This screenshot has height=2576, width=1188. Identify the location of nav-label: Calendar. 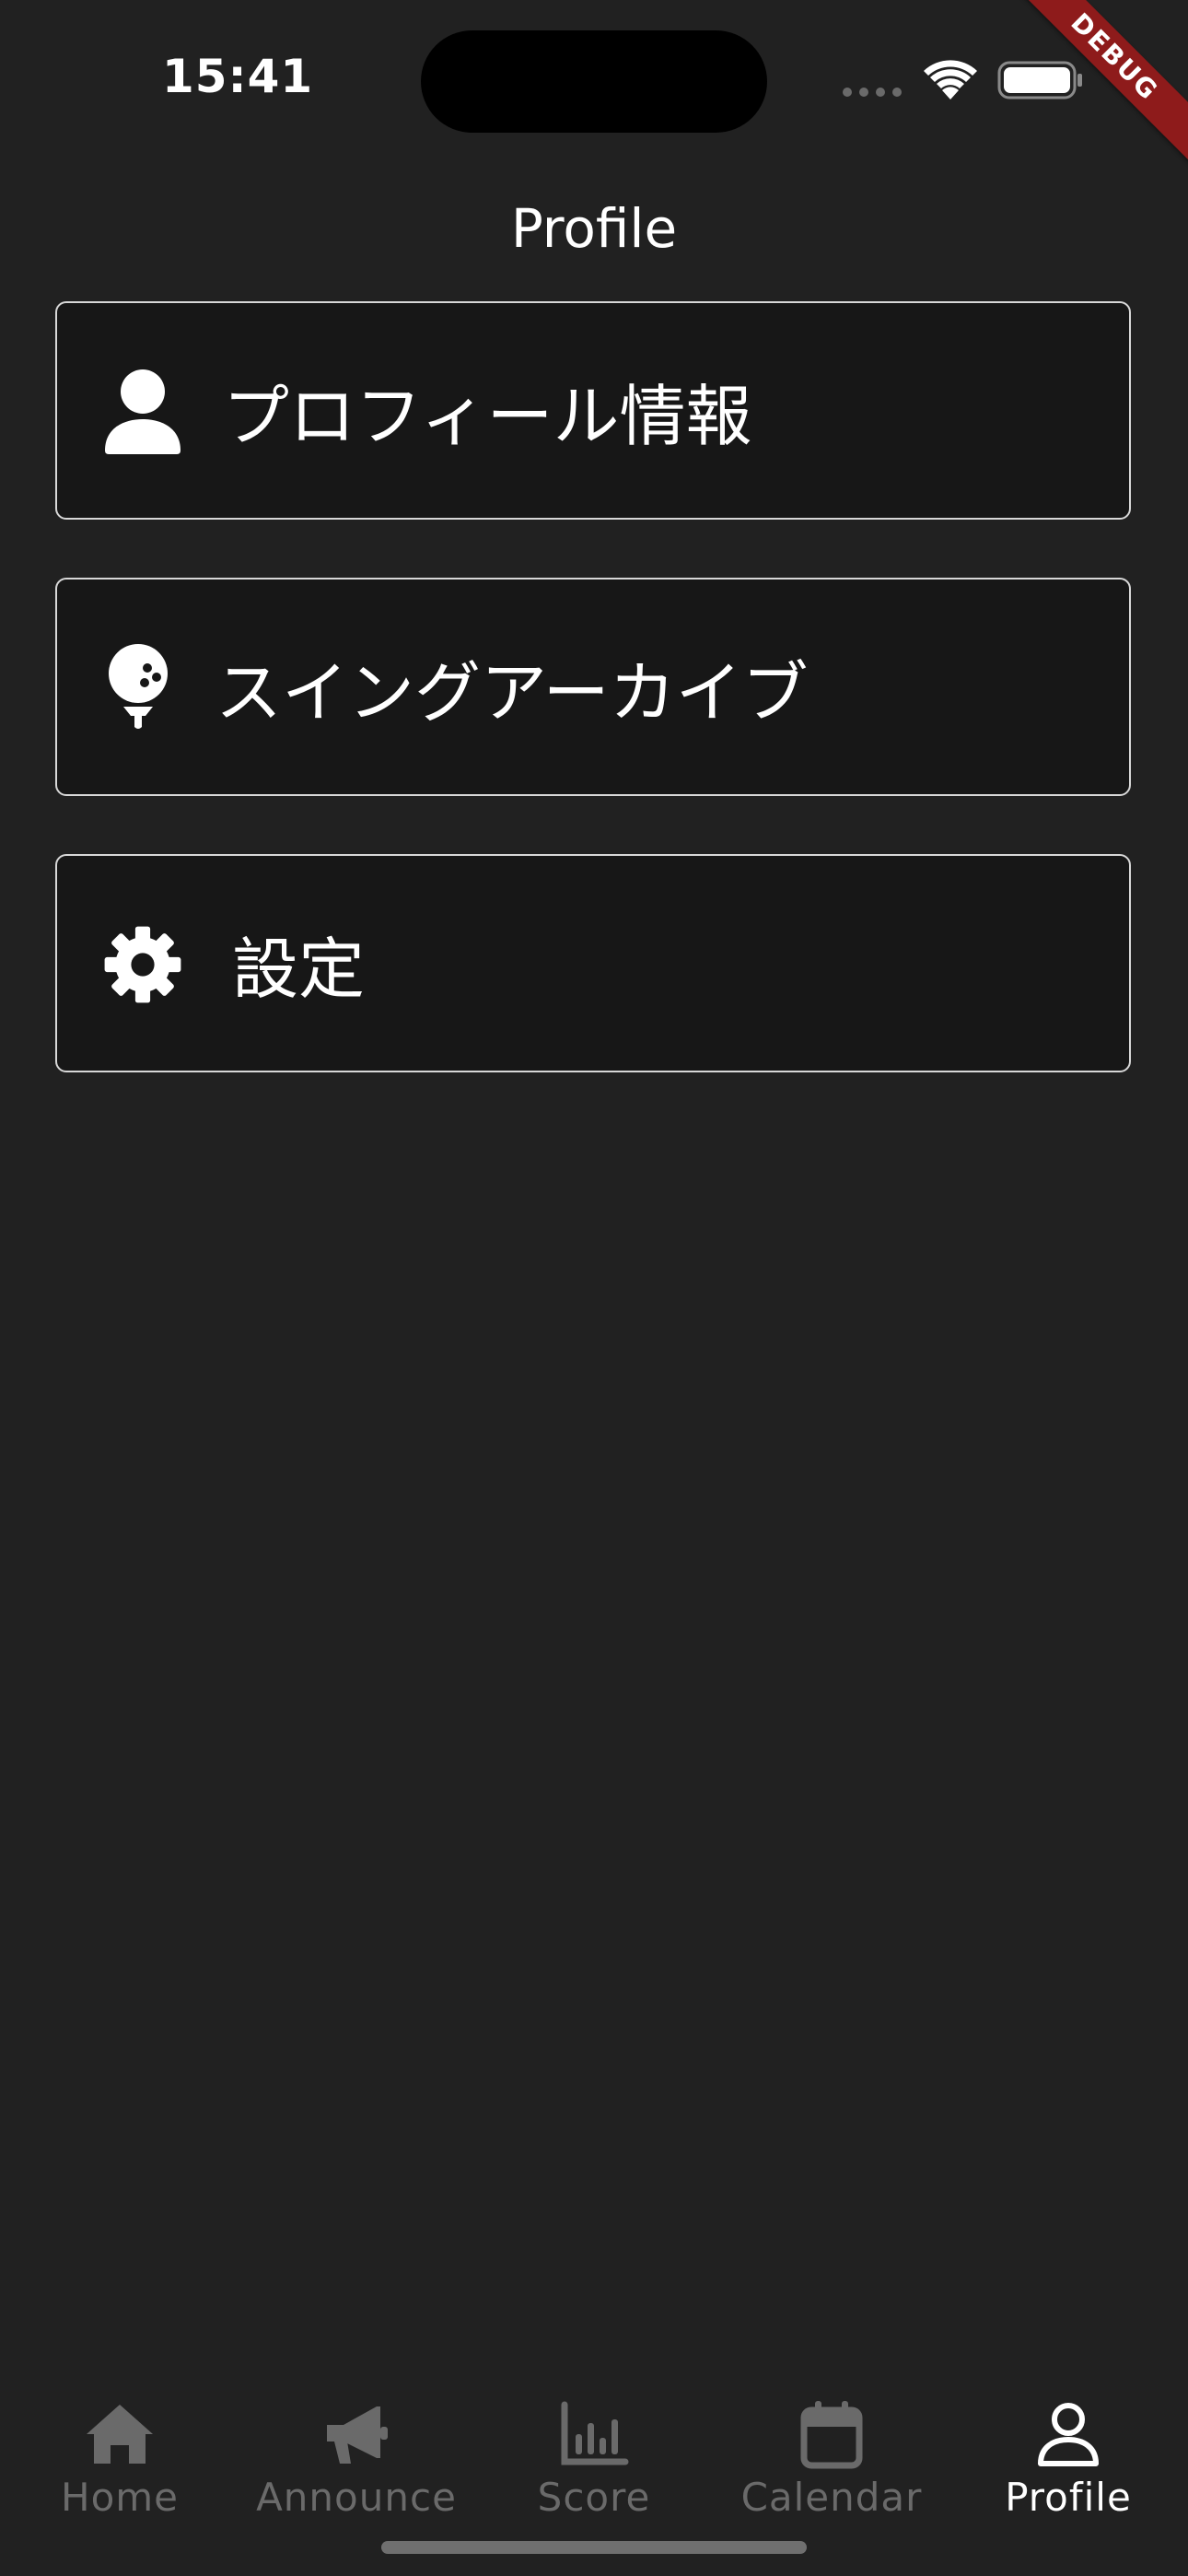
(831, 2497).